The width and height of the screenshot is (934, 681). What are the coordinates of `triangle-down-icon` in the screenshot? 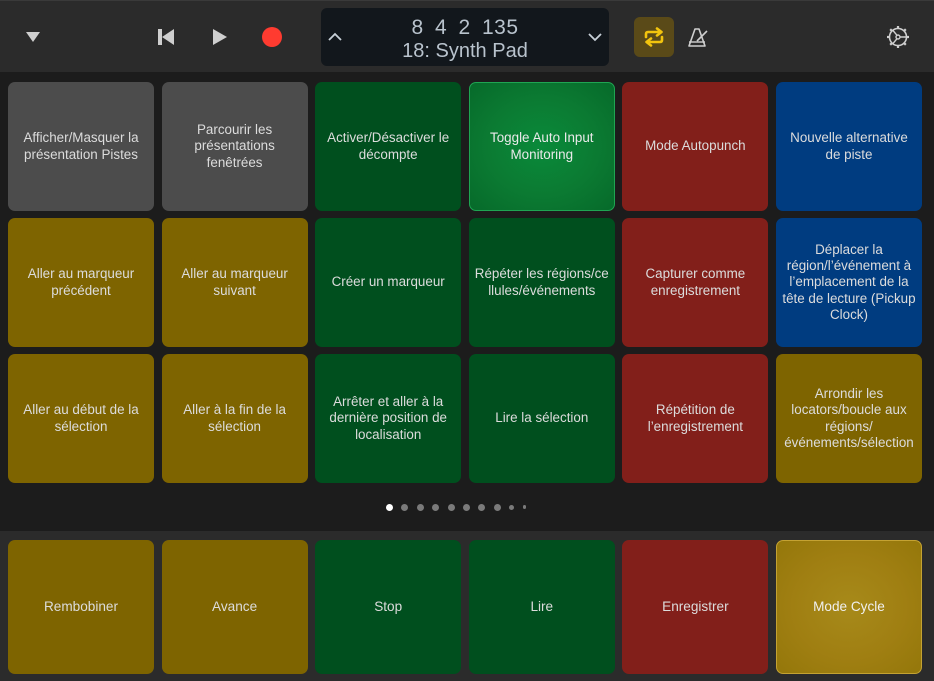 It's located at (33, 37).